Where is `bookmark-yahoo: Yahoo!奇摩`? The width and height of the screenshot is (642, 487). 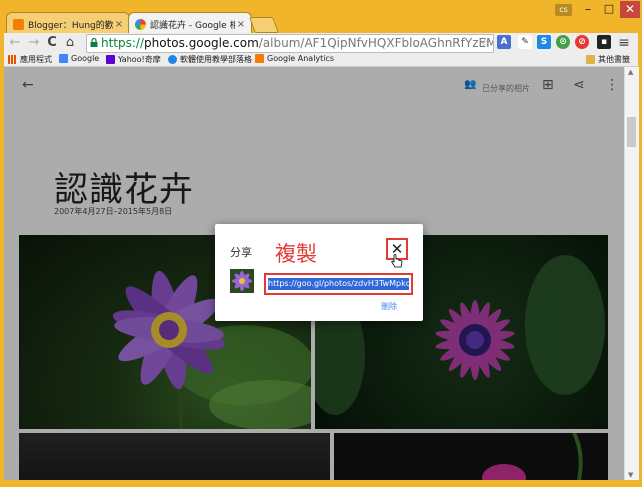 bookmark-yahoo: Yahoo!奇摩 is located at coordinates (133, 59).